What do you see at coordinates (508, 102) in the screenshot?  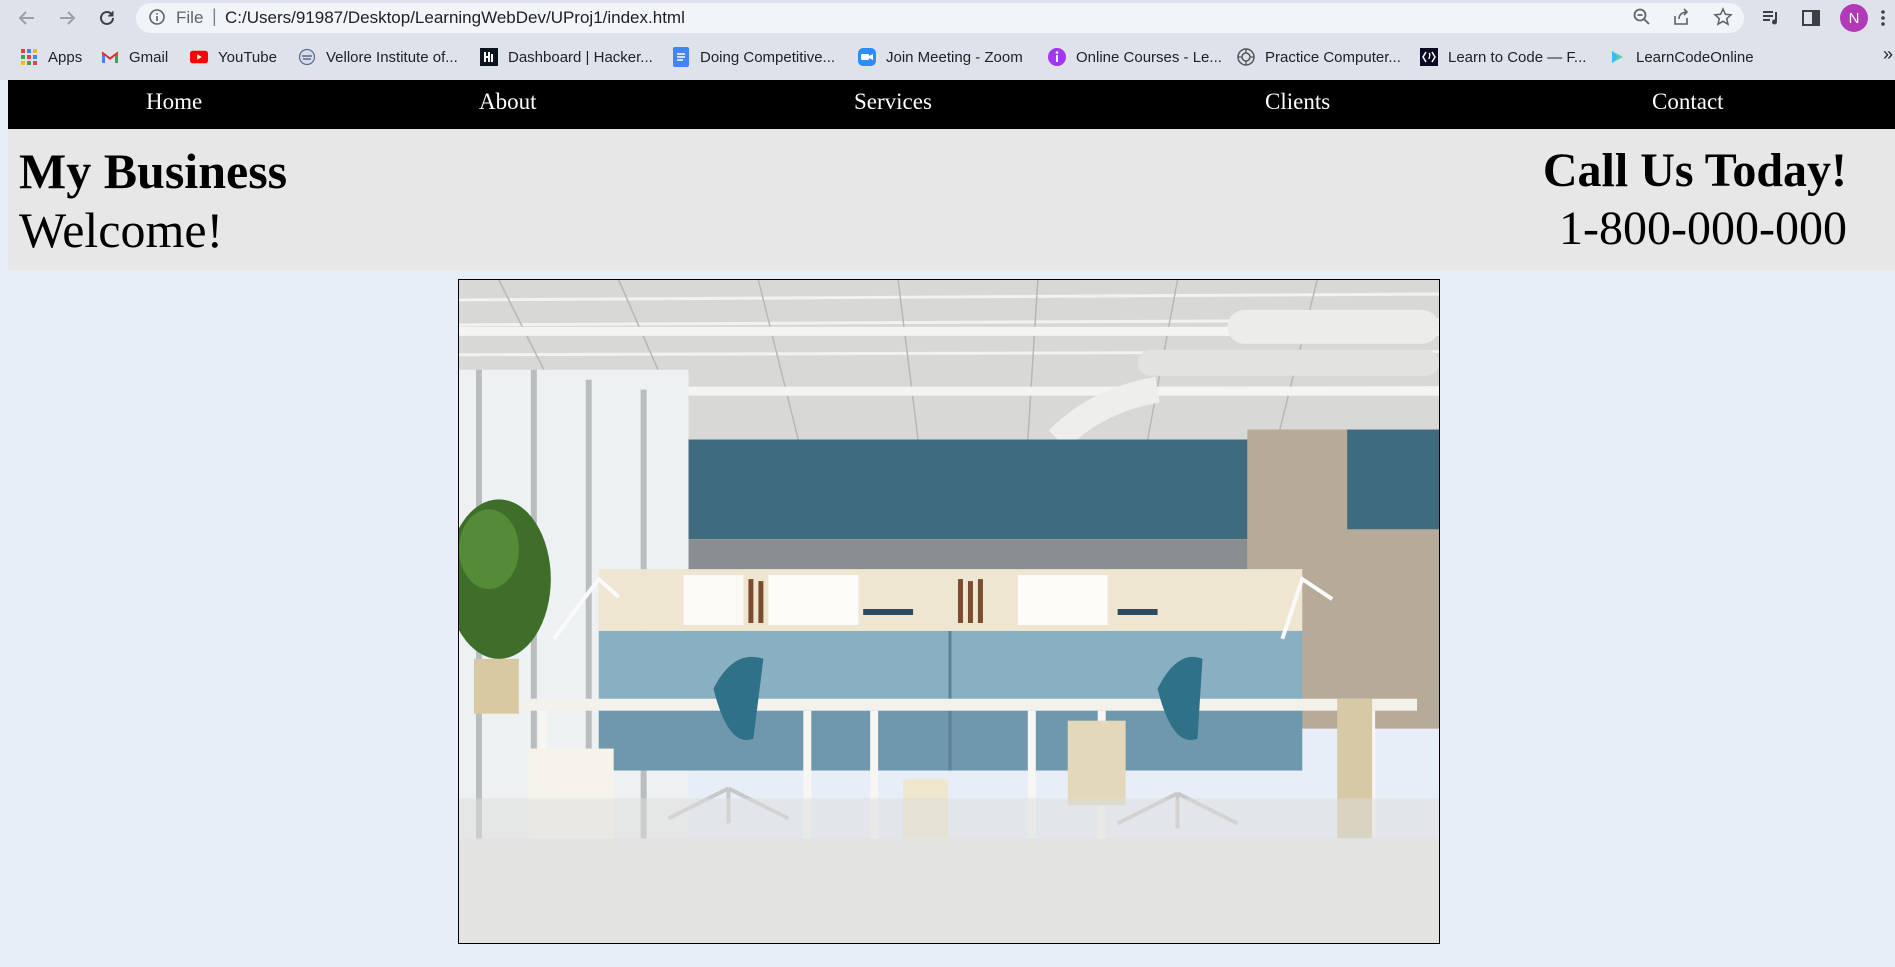 I see `nav-link-about: About` at bounding box center [508, 102].